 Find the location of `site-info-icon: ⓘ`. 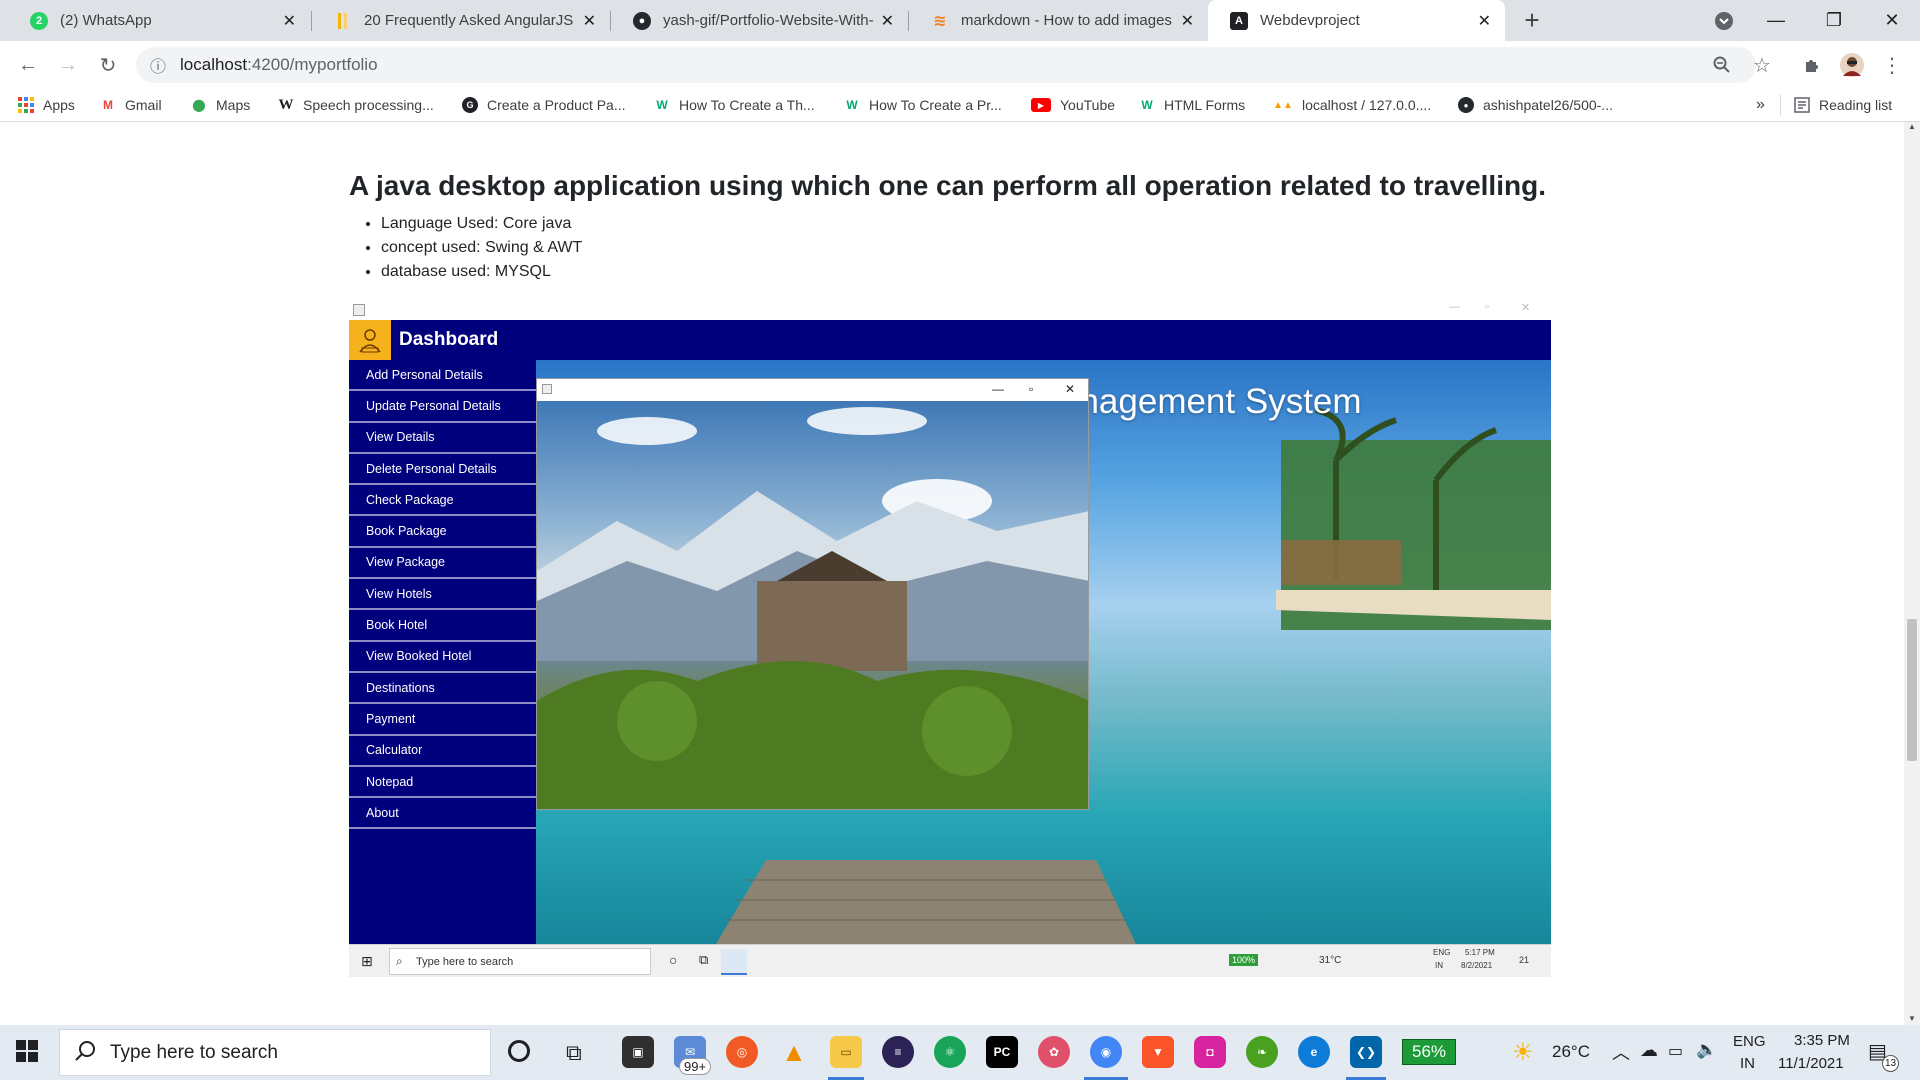

site-info-icon: ⓘ is located at coordinates (158, 65).